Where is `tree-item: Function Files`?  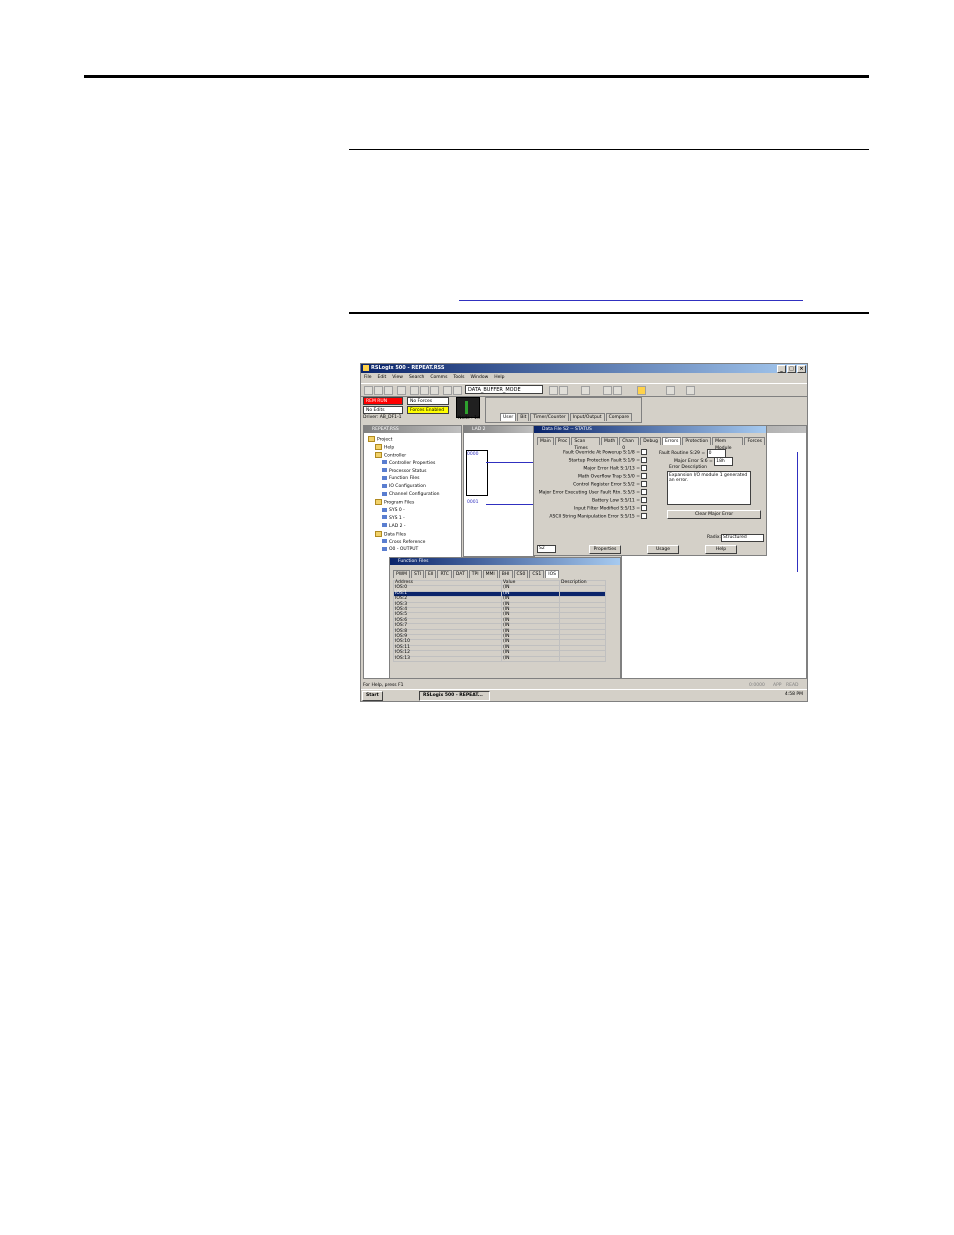
tree-item: Function Files is located at coordinates (403, 479).